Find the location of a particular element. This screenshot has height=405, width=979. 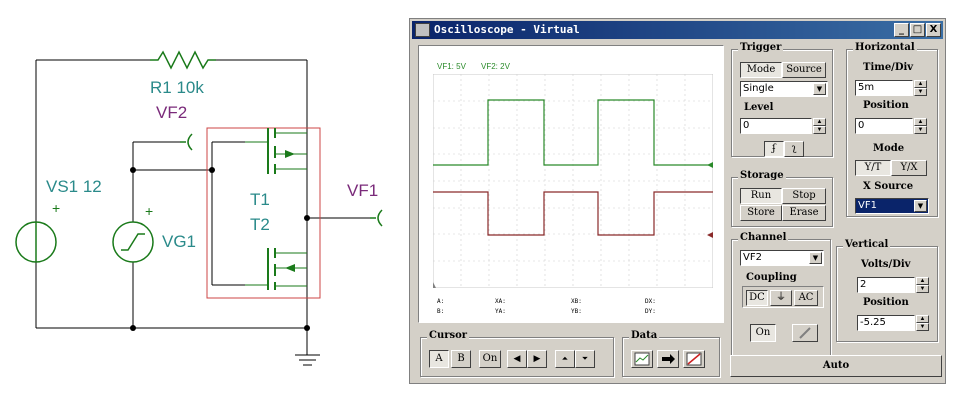

cursor-down-button: ⏷ is located at coordinates (585, 359).